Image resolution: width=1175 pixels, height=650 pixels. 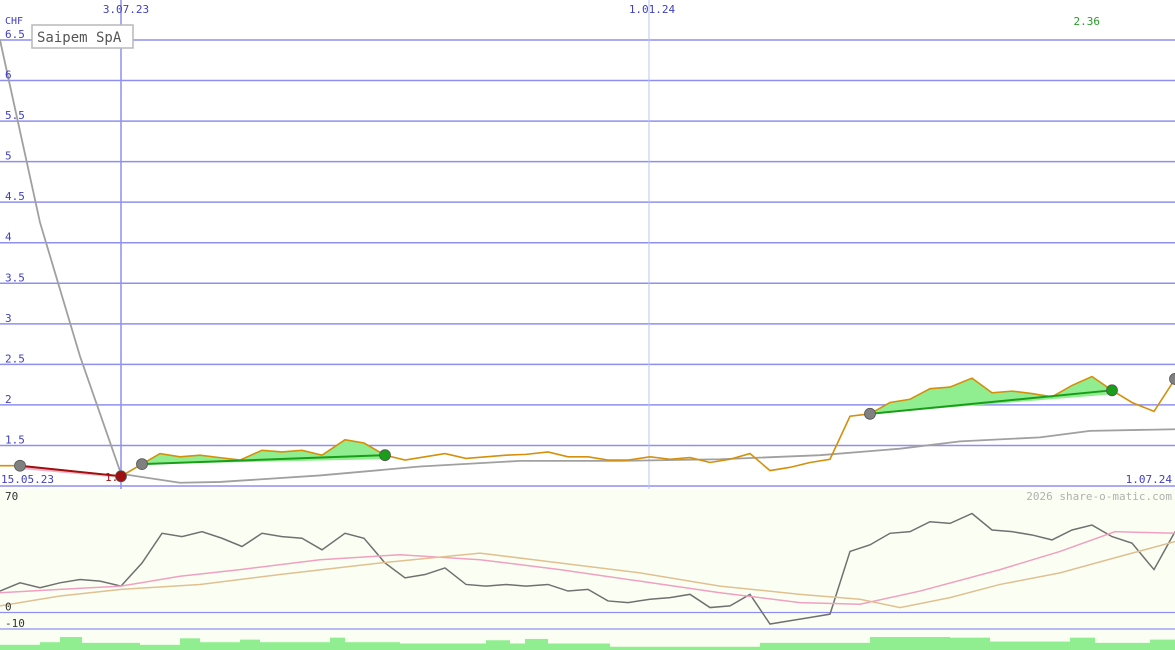 I want to click on y-tick-label: 3, so click(x=8, y=318).